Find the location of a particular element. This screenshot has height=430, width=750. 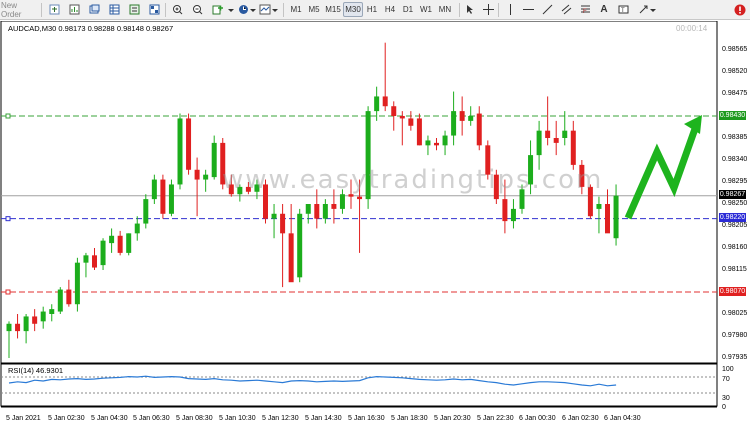

svg-text: T is located at coordinates (623, 11).